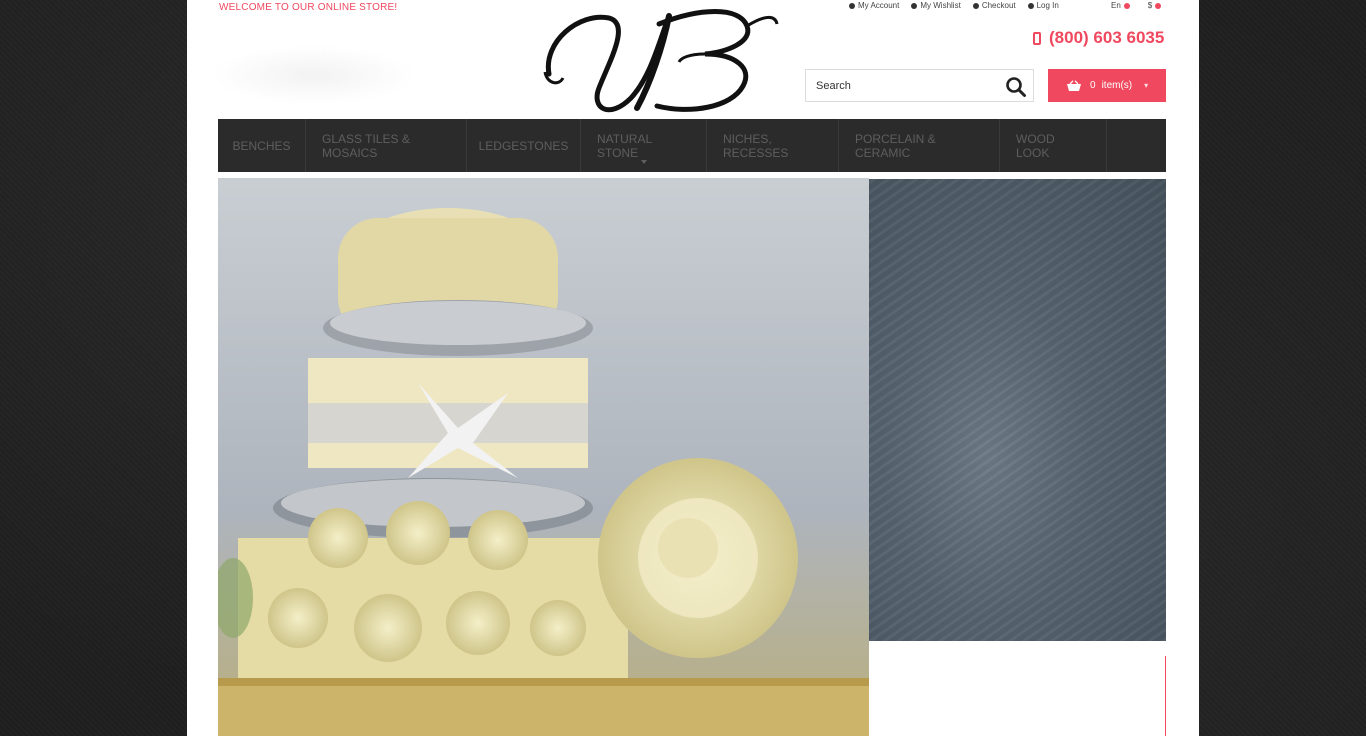 The height and width of the screenshot is (736, 1366). What do you see at coordinates (998, 5) in the screenshot?
I see `checkout-label: Checkout` at bounding box center [998, 5].